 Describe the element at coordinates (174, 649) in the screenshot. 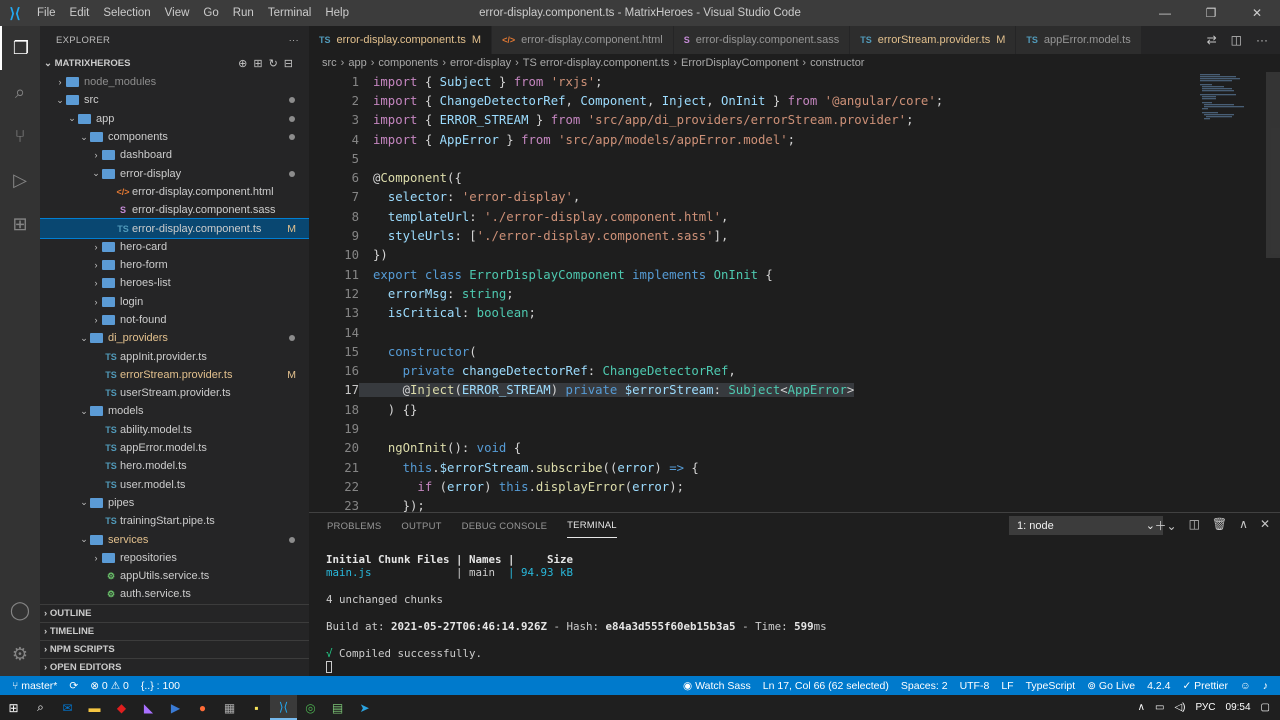

I see `section-npm-scripts: › NPM SCRIPTS` at that location.